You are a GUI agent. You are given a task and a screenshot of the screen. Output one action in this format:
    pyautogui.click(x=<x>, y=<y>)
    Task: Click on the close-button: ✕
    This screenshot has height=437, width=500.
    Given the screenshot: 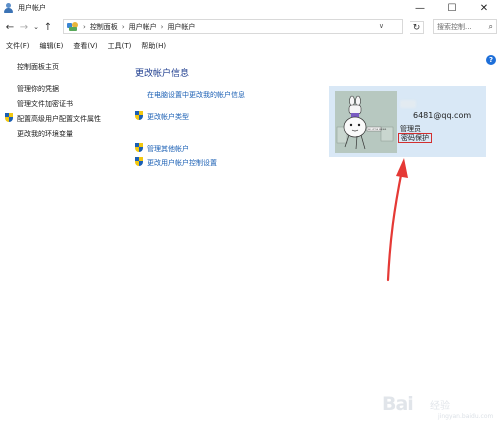 What is the action you would take?
    pyautogui.click(x=484, y=8)
    